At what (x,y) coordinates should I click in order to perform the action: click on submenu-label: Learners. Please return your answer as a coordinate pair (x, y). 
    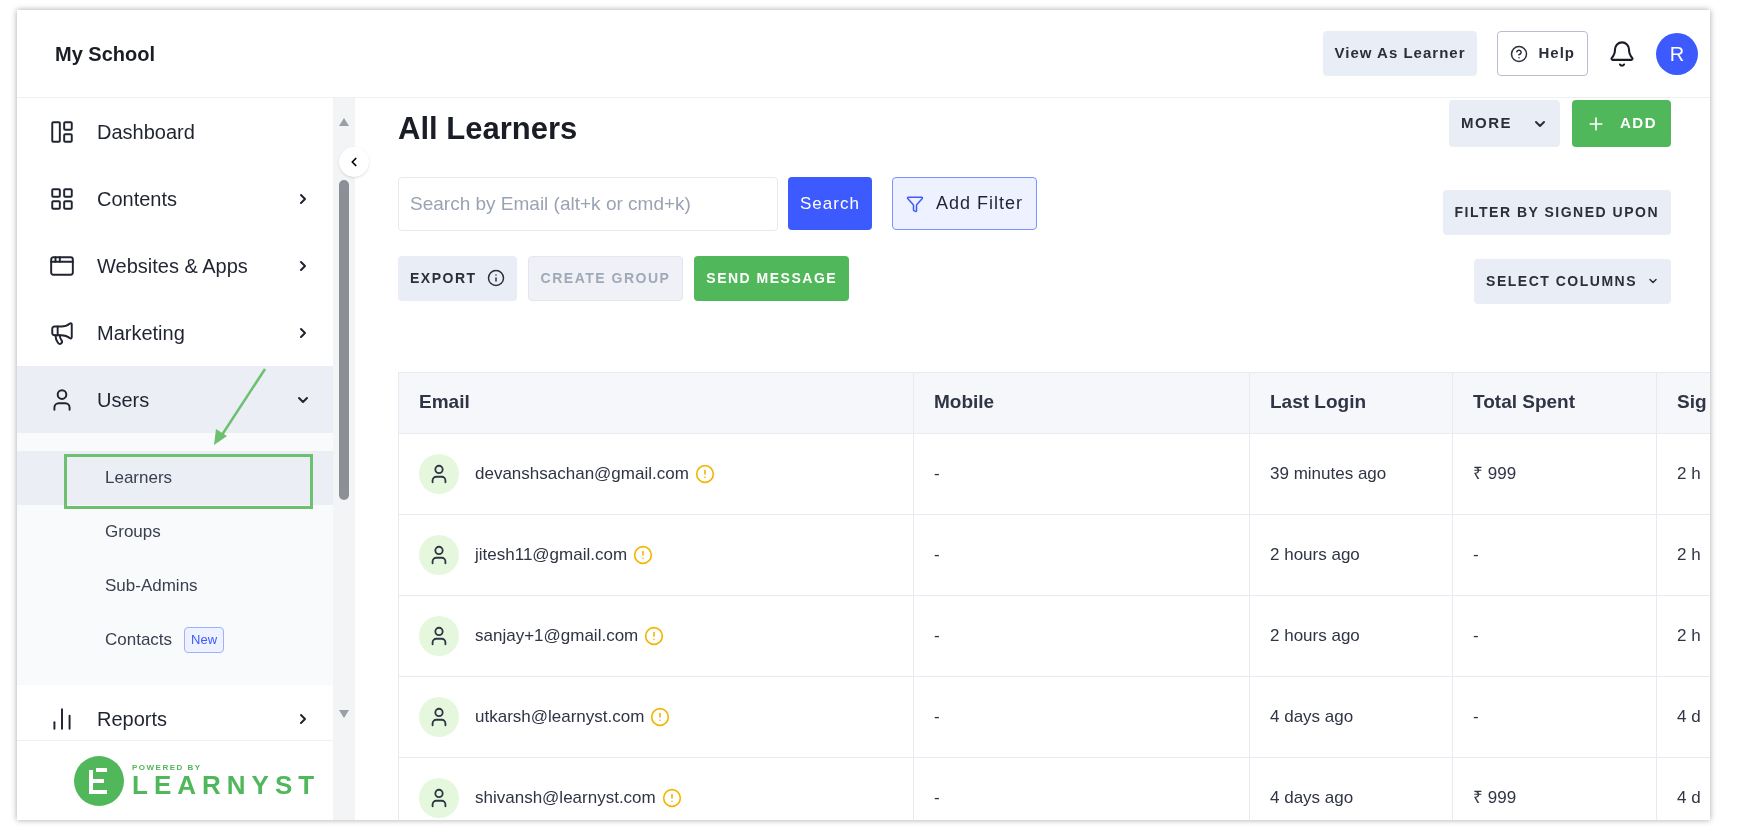
    Looking at the image, I should click on (139, 478).